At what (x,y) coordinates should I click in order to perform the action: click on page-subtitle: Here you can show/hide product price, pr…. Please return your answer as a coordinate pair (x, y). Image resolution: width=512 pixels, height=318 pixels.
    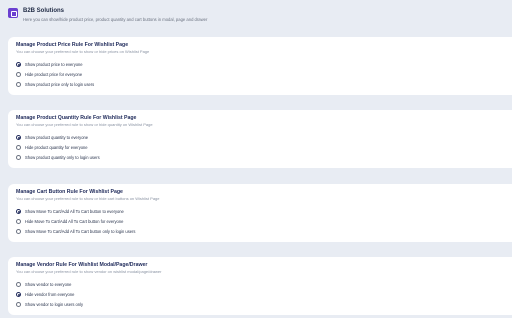
    Looking at the image, I should click on (115, 19).